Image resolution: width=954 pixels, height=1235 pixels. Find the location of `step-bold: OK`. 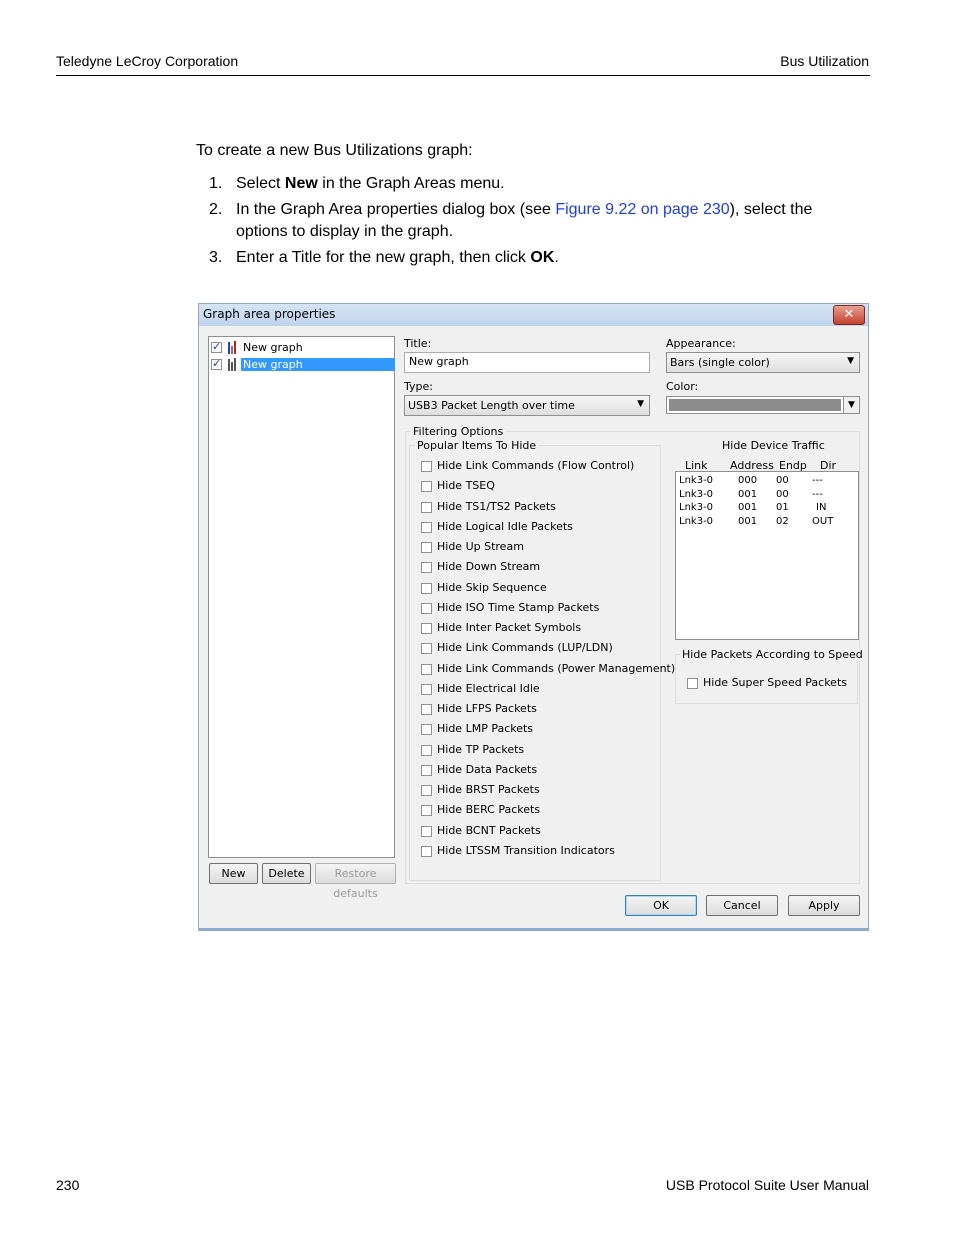

step-bold: OK is located at coordinates (542, 257).